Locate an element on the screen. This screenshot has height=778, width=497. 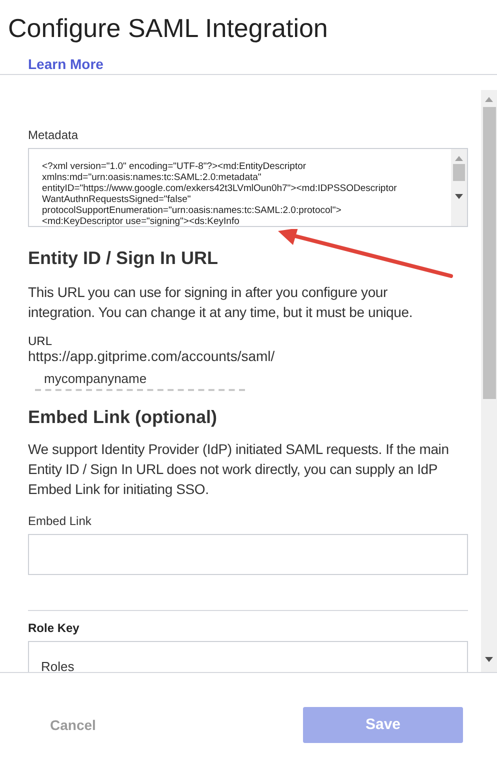
field-label: Role Key is located at coordinates (54, 628).